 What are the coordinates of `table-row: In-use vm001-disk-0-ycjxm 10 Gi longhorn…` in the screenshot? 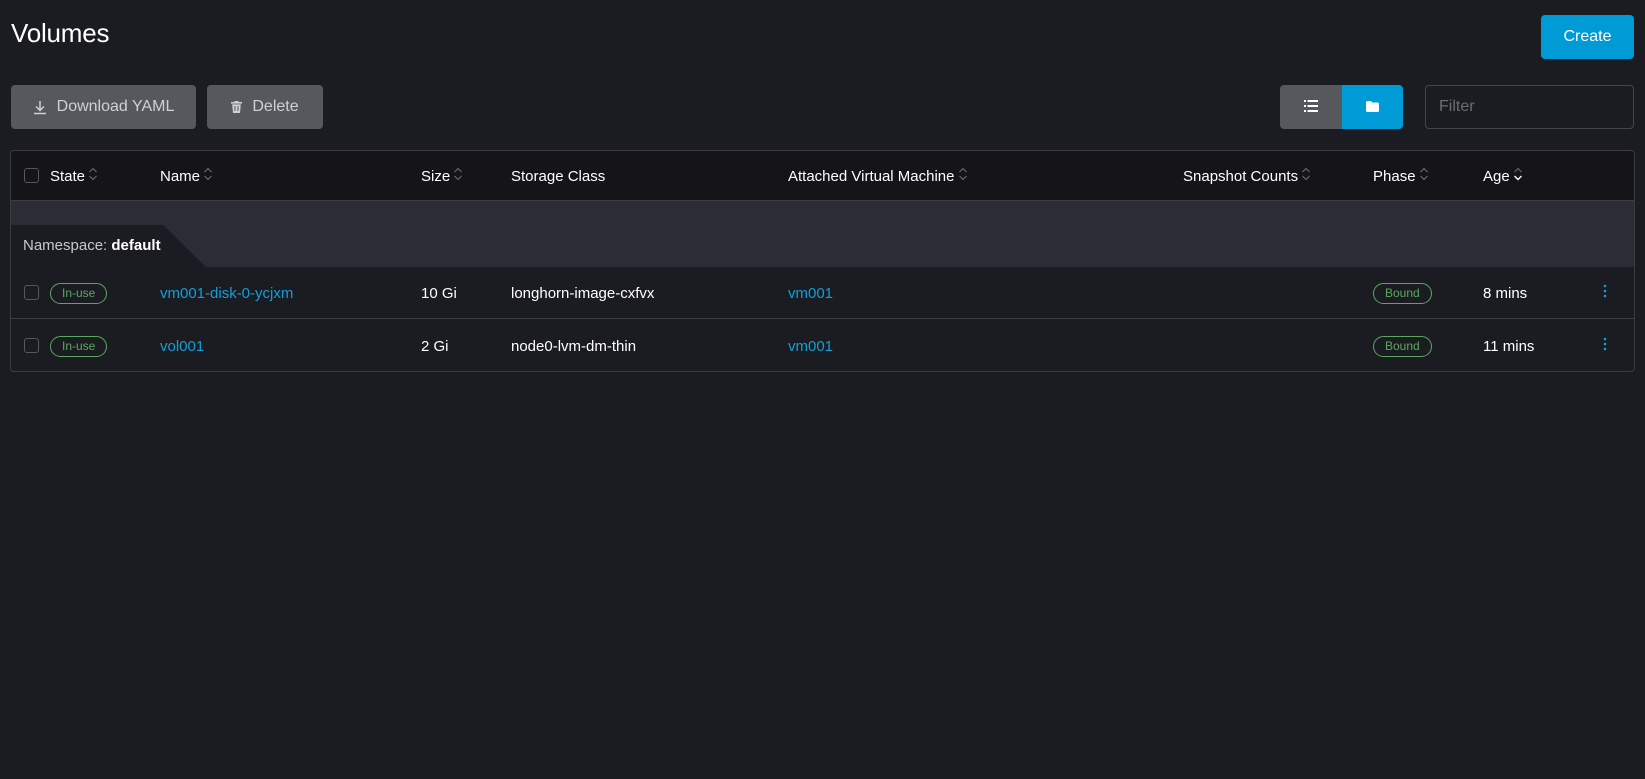 It's located at (822, 293).